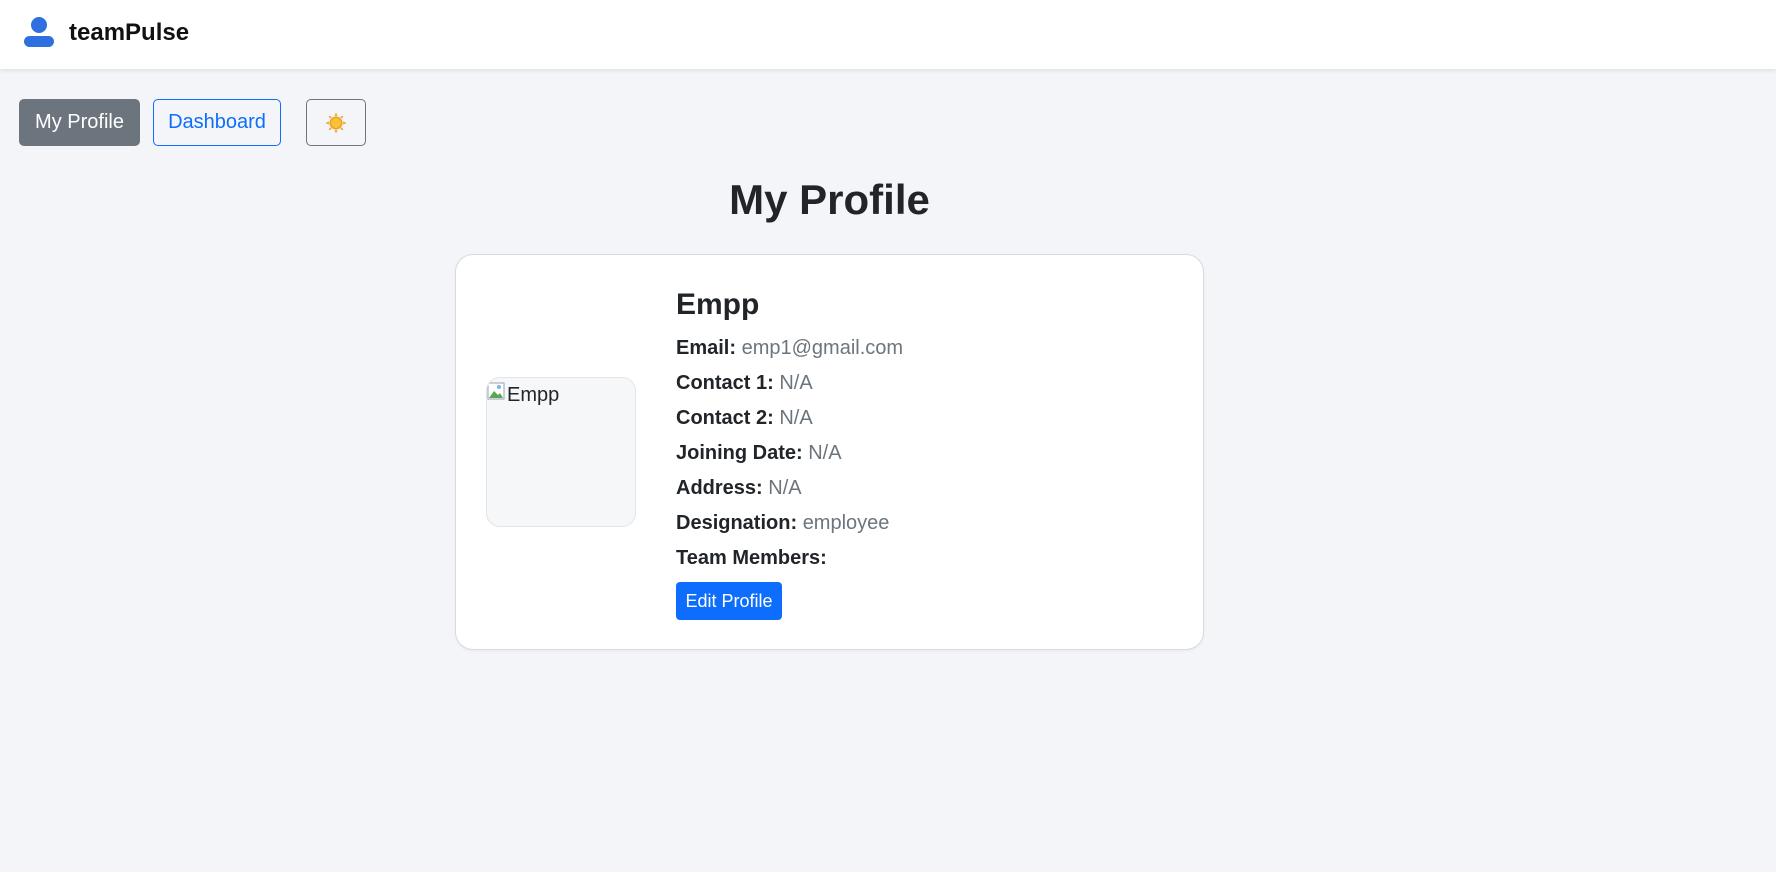  I want to click on field-label: Joining Date:, so click(739, 453).